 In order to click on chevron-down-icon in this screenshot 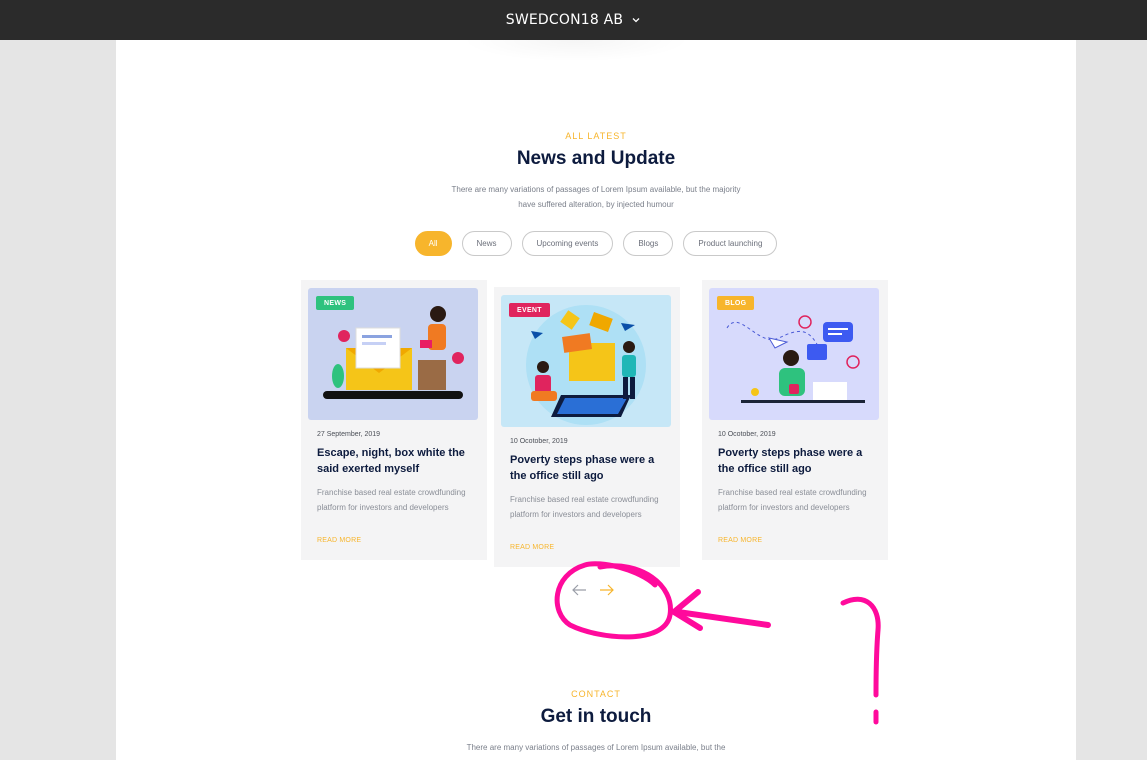, I will do `click(636, 20)`.